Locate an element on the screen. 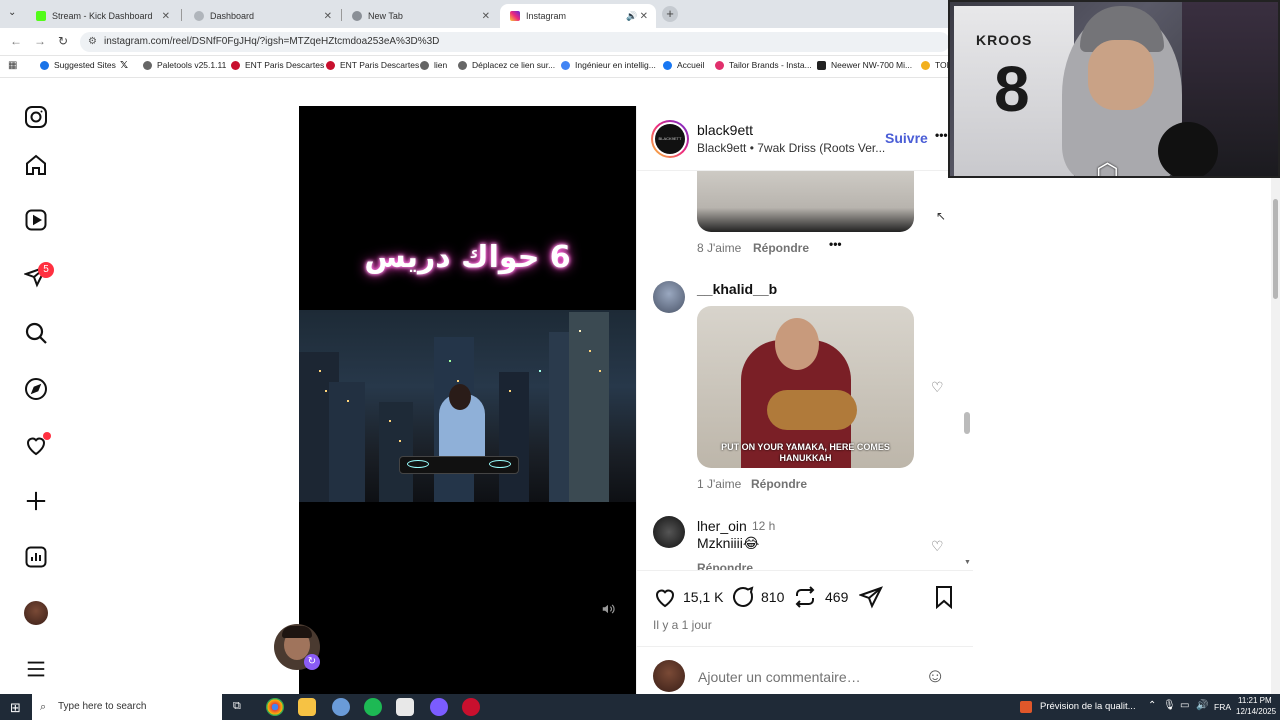  bookmark-paletools: Paletools v25.1.11 is located at coordinates (184, 65).